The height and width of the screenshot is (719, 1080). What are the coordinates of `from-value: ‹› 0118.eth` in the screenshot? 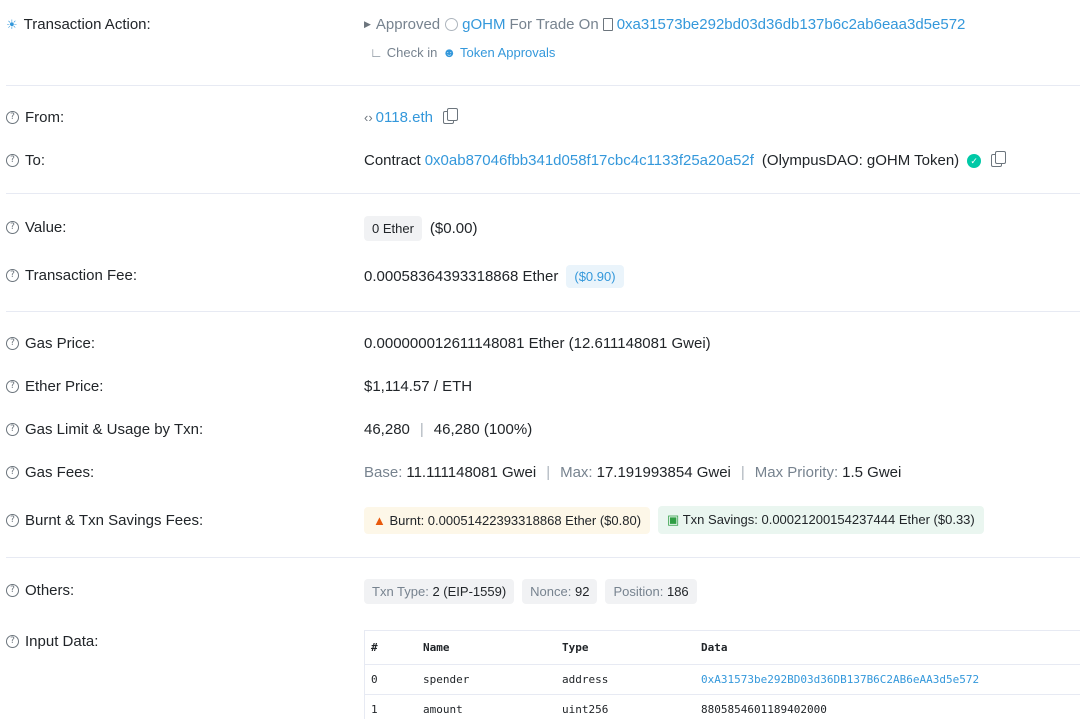 It's located at (411, 117).